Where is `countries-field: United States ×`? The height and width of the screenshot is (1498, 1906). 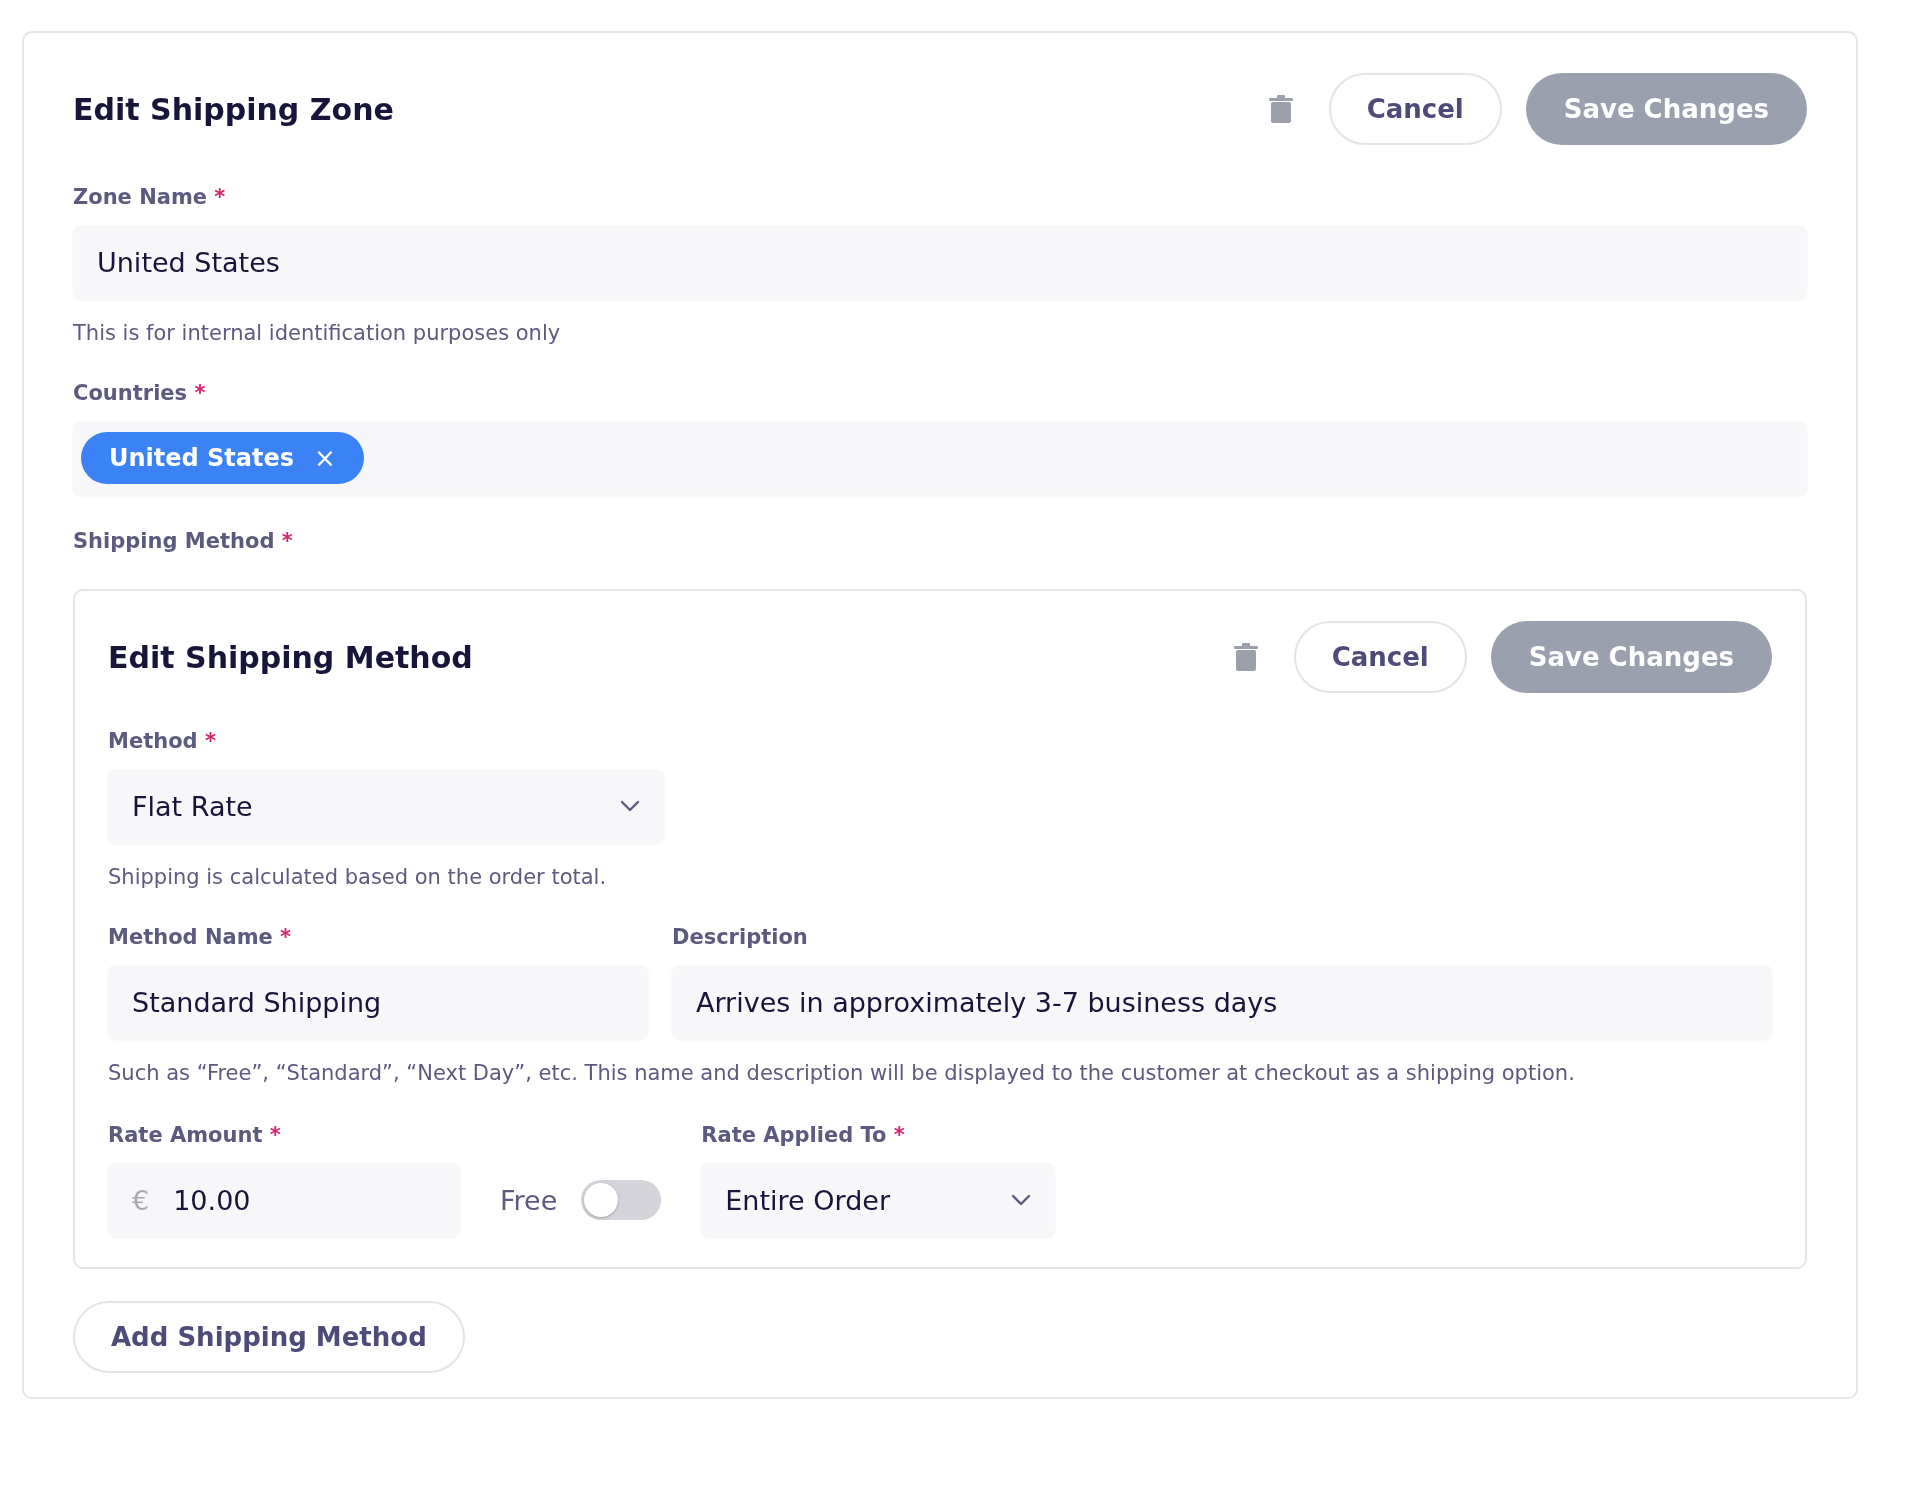 countries-field: United States × is located at coordinates (940, 458).